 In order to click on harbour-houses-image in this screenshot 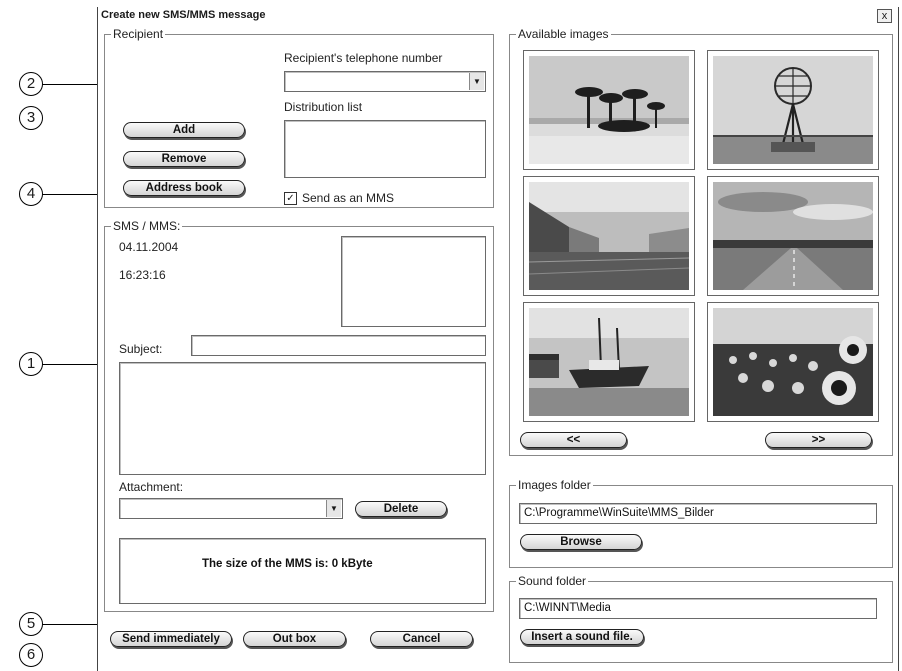, I will do `click(609, 236)`.